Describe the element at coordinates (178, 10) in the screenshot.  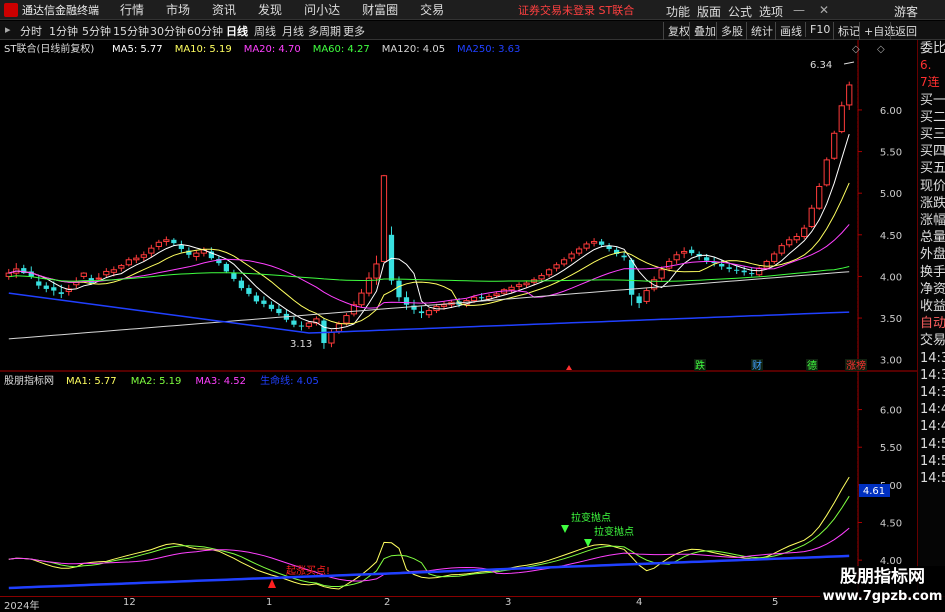
I see `menu-market-center: 市场` at that location.